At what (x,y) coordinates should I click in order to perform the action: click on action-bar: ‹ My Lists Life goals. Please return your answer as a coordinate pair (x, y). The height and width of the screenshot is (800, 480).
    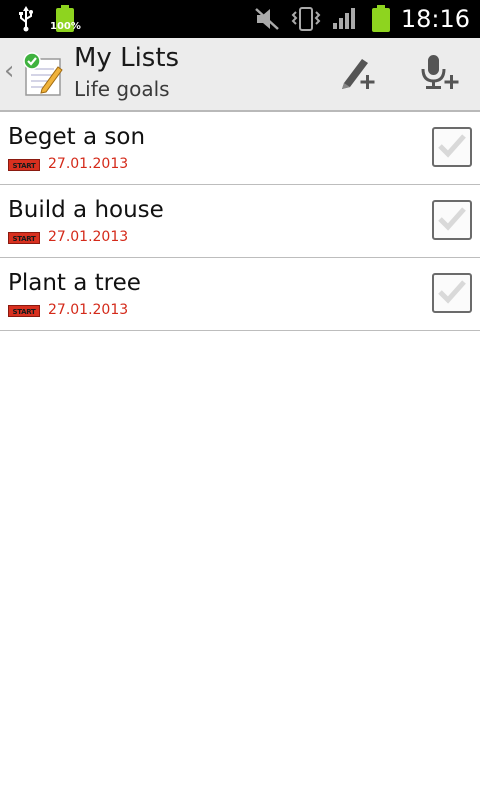
    Looking at the image, I should click on (240, 75).